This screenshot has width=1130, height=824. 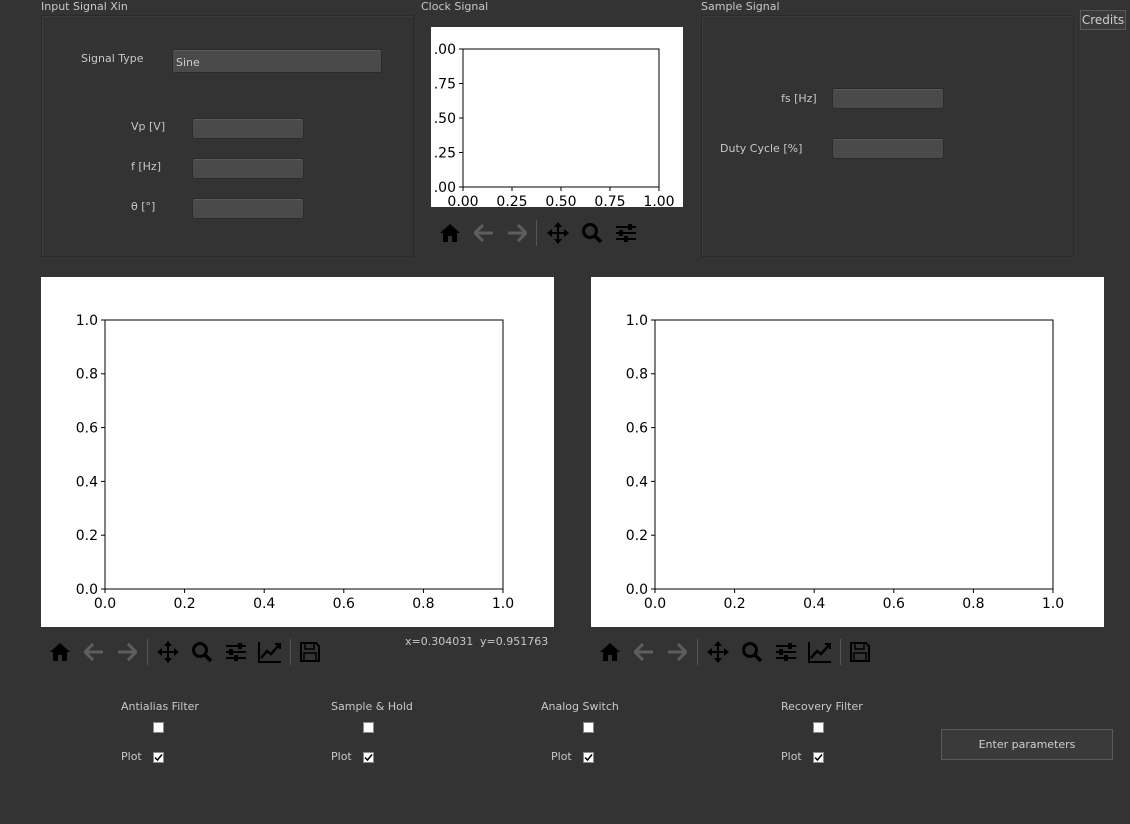 What do you see at coordinates (368, 727) in the screenshot?
I see `sample-hold-checkbox` at bounding box center [368, 727].